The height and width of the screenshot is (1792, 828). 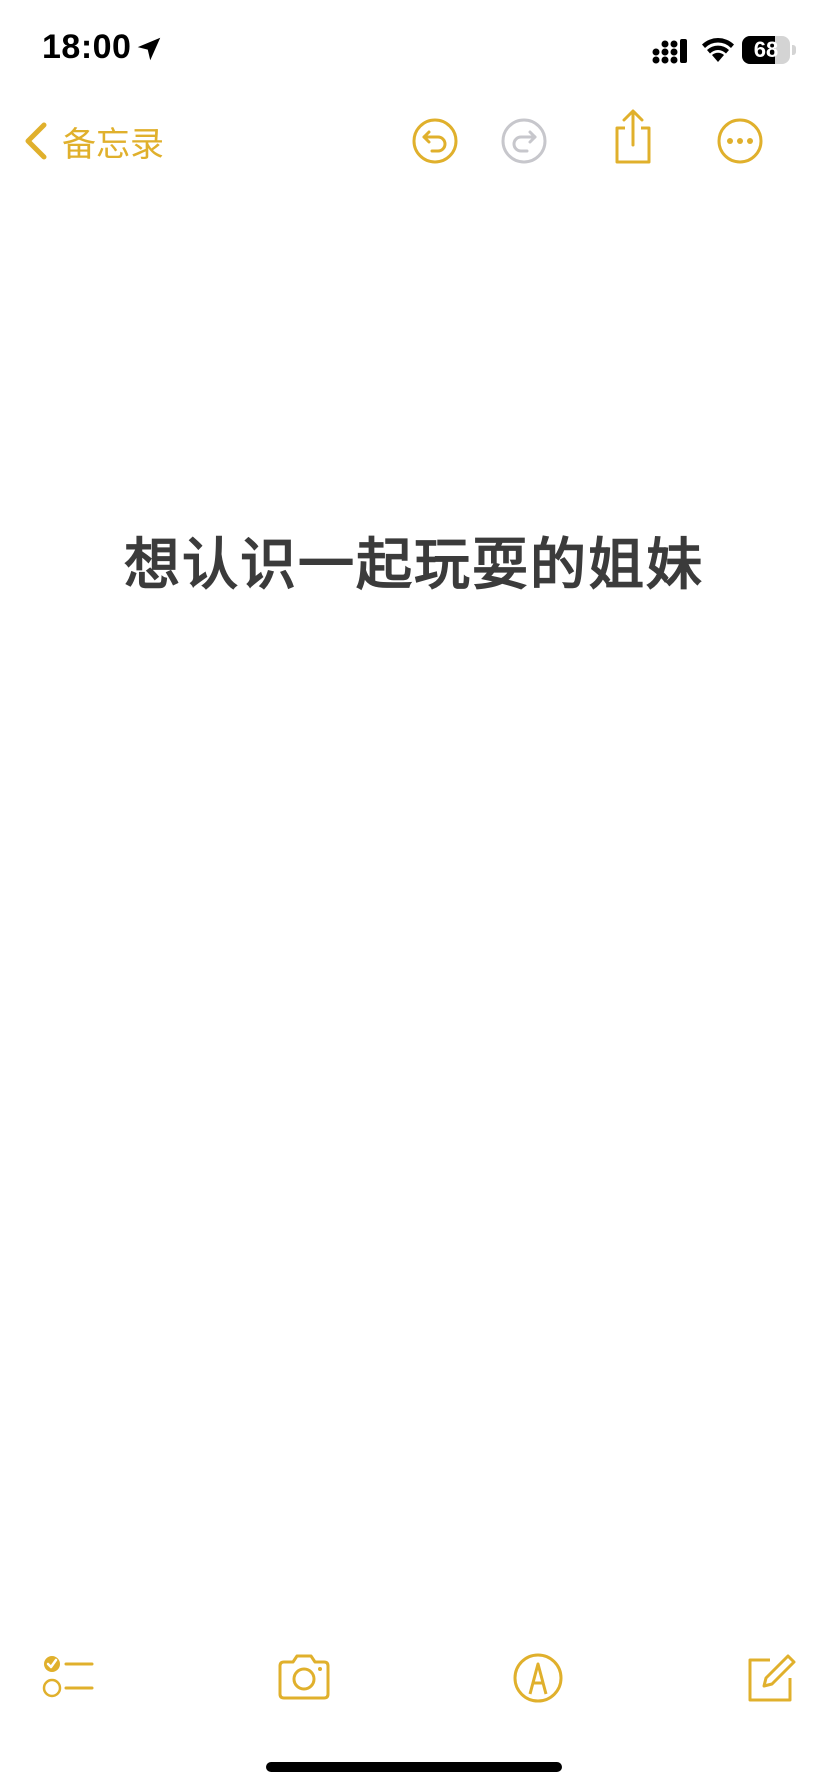 What do you see at coordinates (149, 49) in the screenshot?
I see `location-arrow-icon` at bounding box center [149, 49].